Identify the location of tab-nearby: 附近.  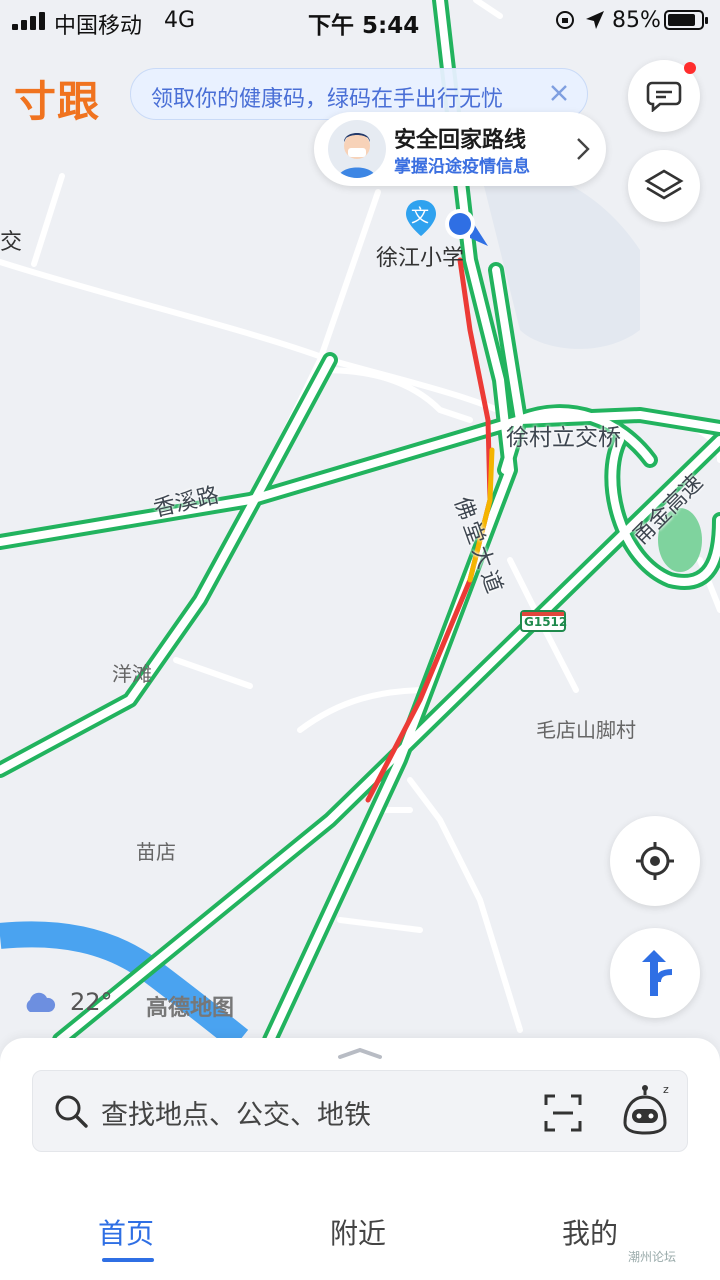
(358, 1232).